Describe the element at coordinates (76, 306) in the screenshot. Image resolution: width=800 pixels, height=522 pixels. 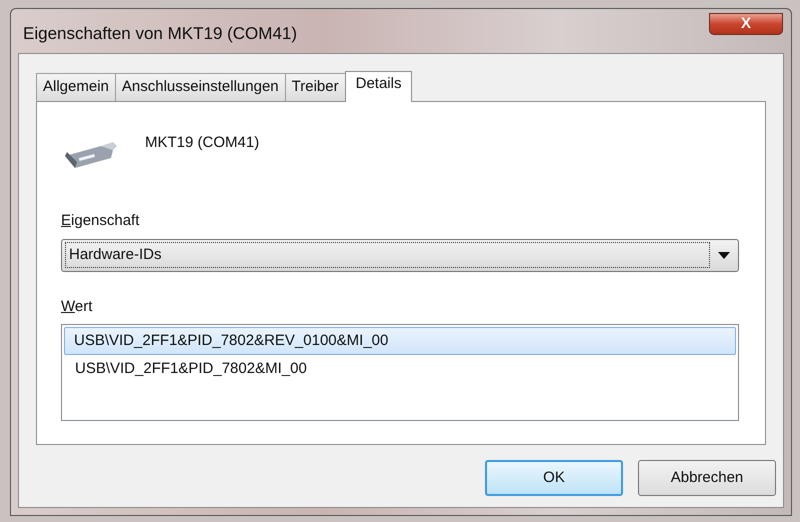
I see `value-label: Wert` at that location.